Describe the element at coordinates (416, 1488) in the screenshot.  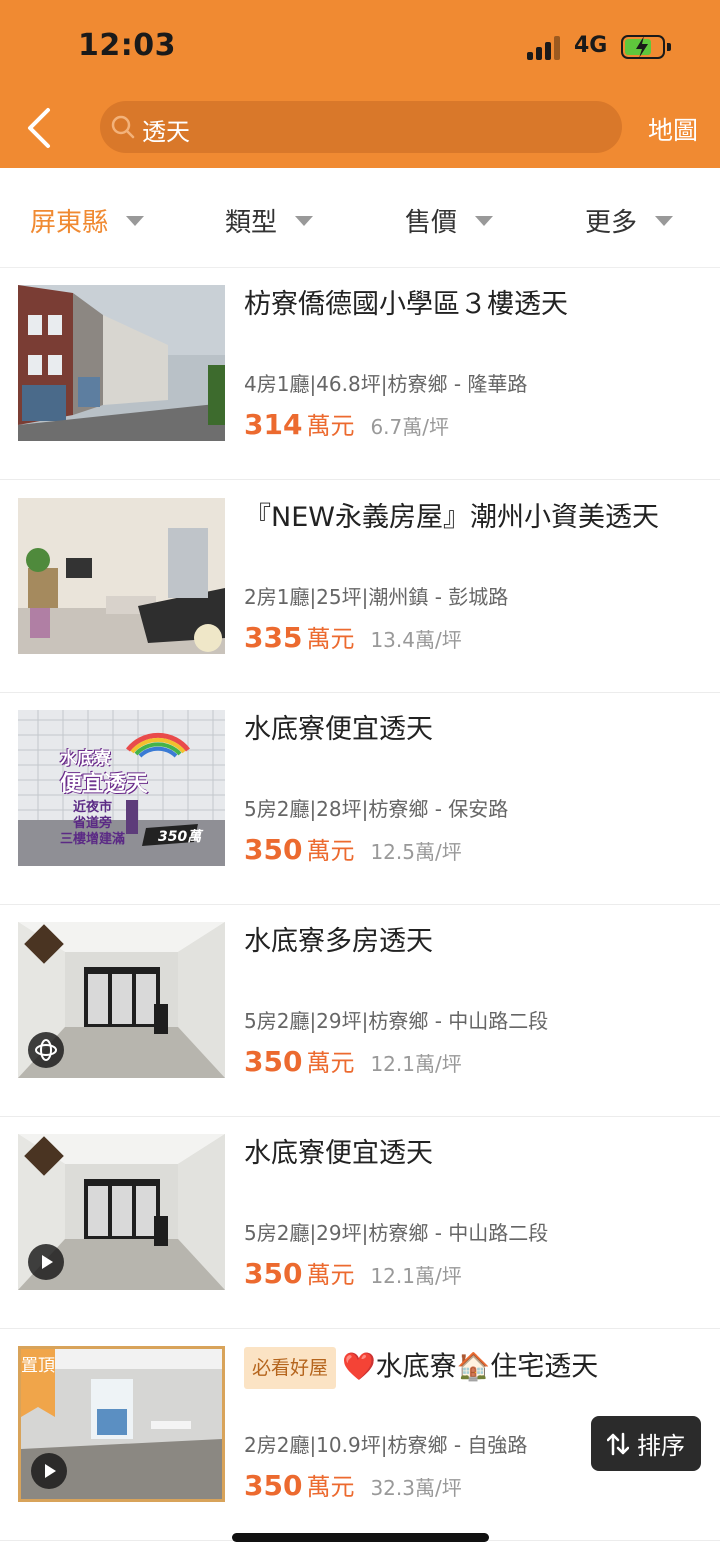
I see `price-per-ping: 32.3萬/坪` at that location.